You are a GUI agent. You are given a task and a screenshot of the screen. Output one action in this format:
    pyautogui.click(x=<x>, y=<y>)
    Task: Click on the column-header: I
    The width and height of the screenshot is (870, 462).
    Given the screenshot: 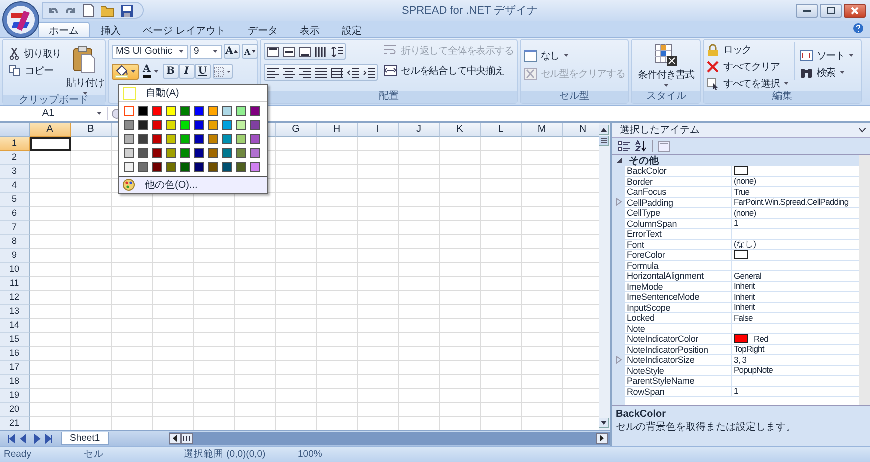 What is the action you would take?
    pyautogui.click(x=378, y=130)
    